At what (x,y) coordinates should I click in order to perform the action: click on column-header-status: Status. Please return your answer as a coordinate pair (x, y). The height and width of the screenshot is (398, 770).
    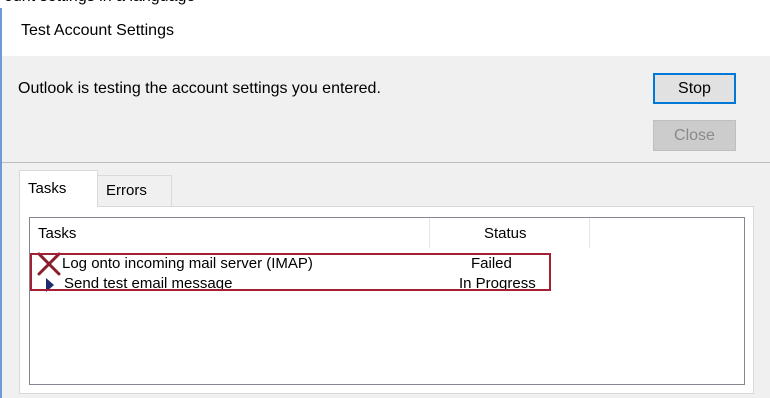
    Looking at the image, I should click on (510, 233).